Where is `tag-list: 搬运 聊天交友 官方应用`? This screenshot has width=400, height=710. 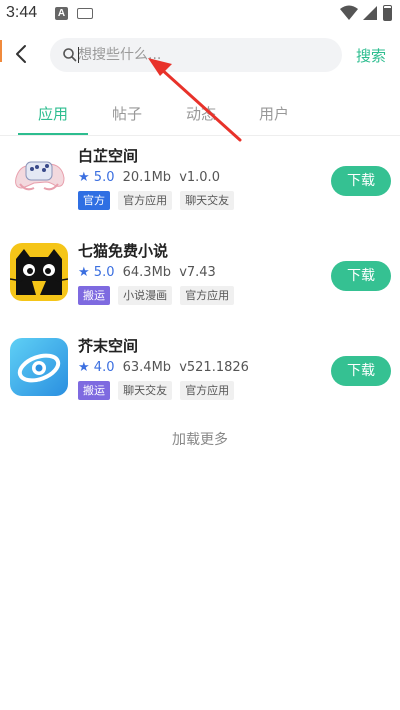 tag-list: 搬运 聊天交友 官方应用 is located at coordinates (157, 391).